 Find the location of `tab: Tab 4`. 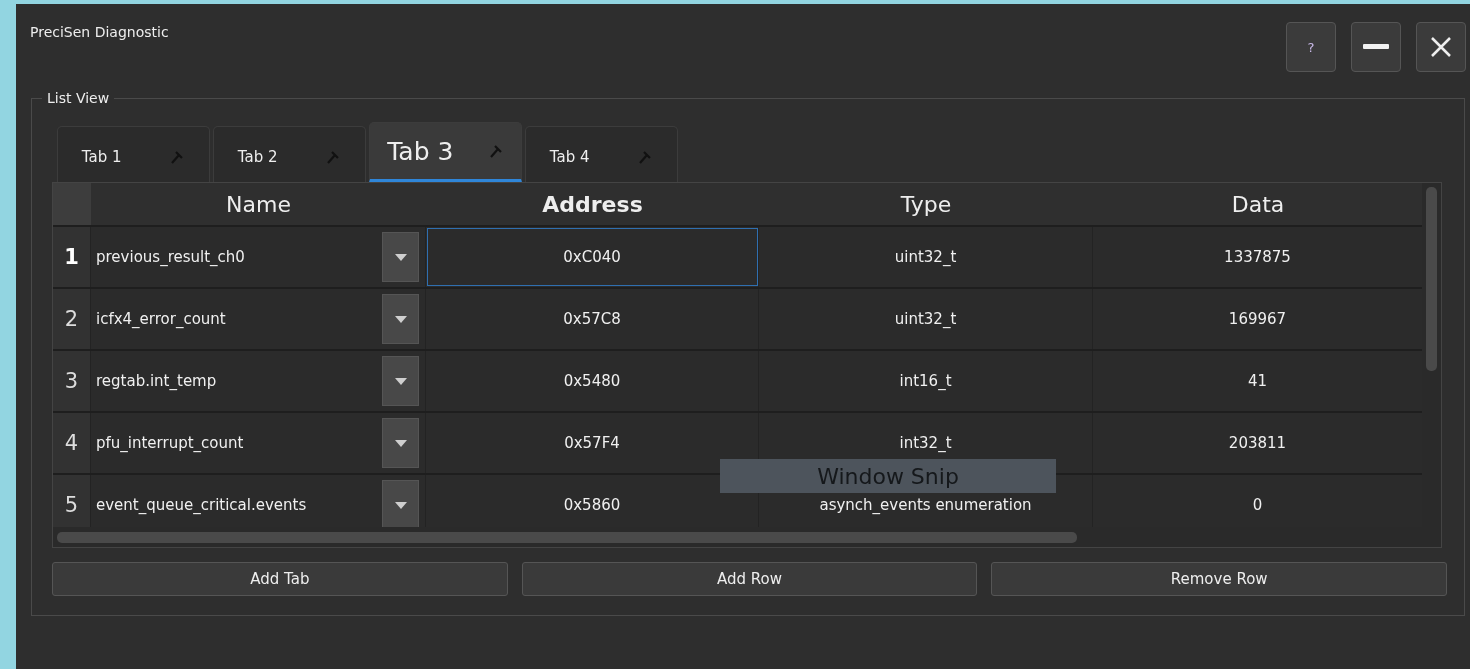

tab: Tab 4 is located at coordinates (601, 154).